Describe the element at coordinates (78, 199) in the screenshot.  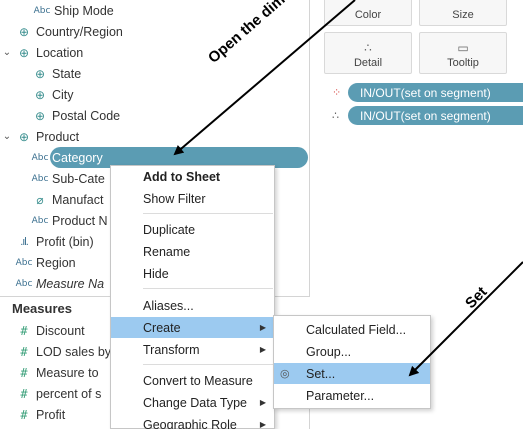
I see `field-label: Manufact` at that location.